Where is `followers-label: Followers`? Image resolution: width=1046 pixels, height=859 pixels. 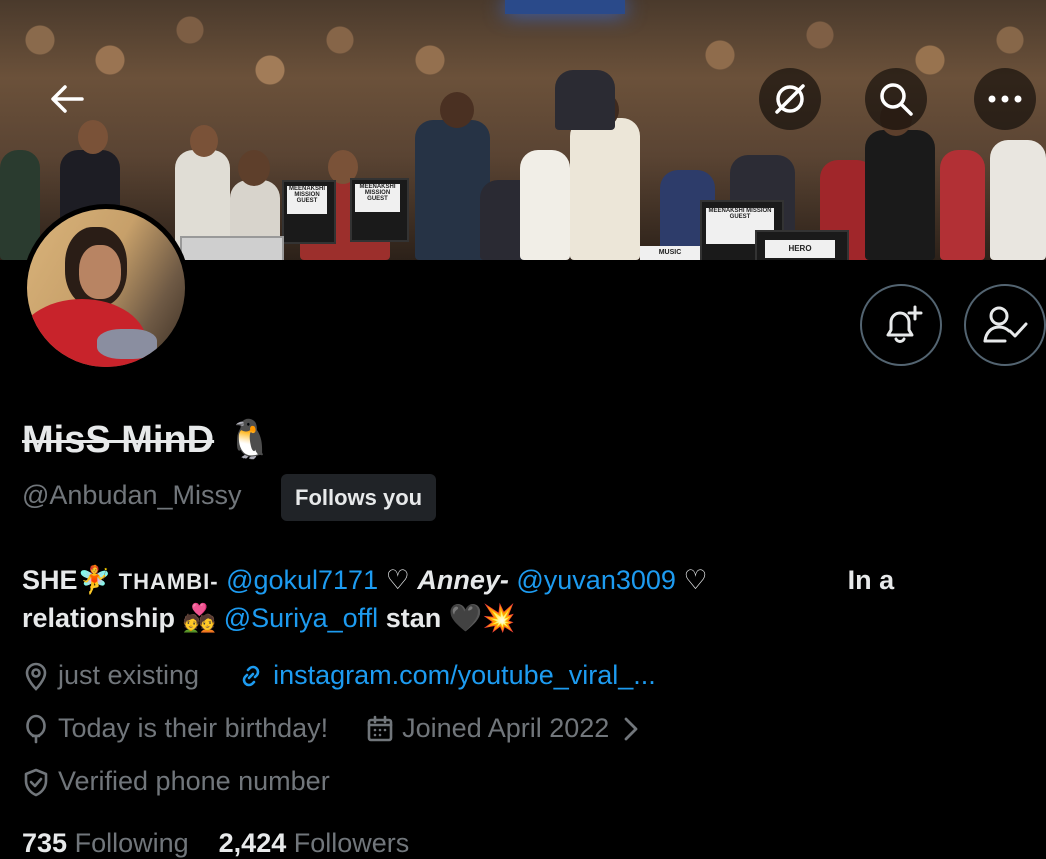 followers-label: Followers is located at coordinates (351, 843).